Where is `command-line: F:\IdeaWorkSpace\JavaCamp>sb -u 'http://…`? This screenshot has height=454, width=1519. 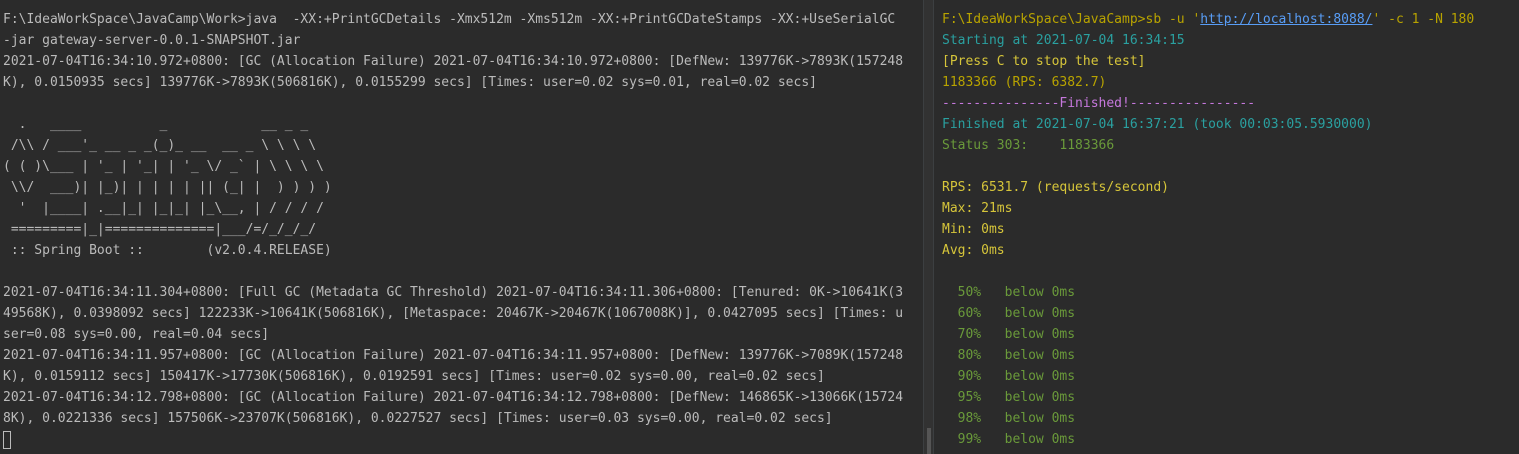
command-line: F:\IdeaWorkSpace\JavaCamp>sb -u 'http://… is located at coordinates (1230, 19).